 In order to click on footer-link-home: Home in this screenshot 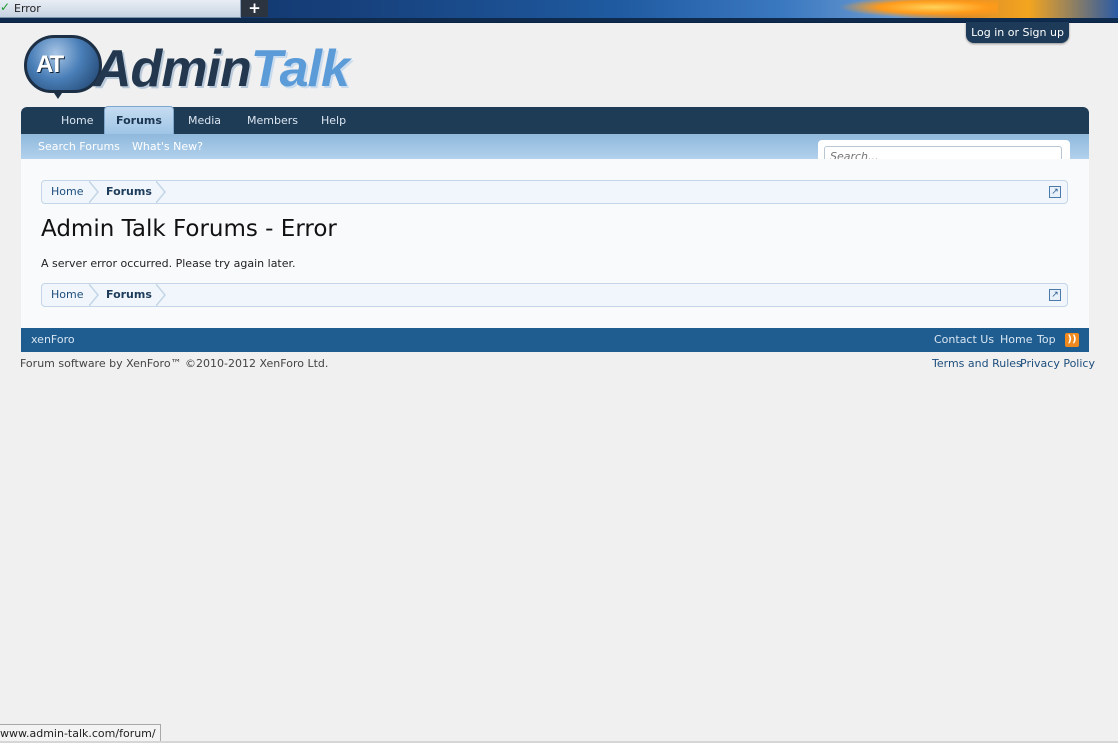, I will do `click(1016, 340)`.